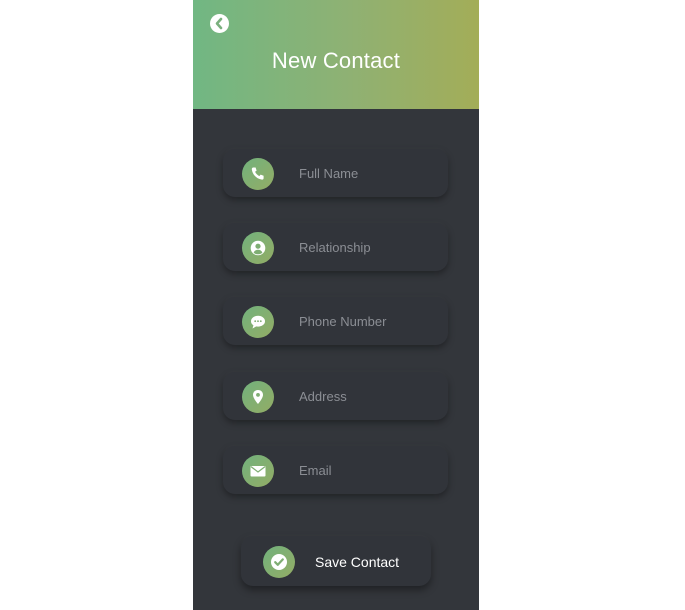 Image resolution: width=685 pixels, height=610 pixels. Describe the element at coordinates (369, 321) in the screenshot. I see `phone-number-input` at that location.